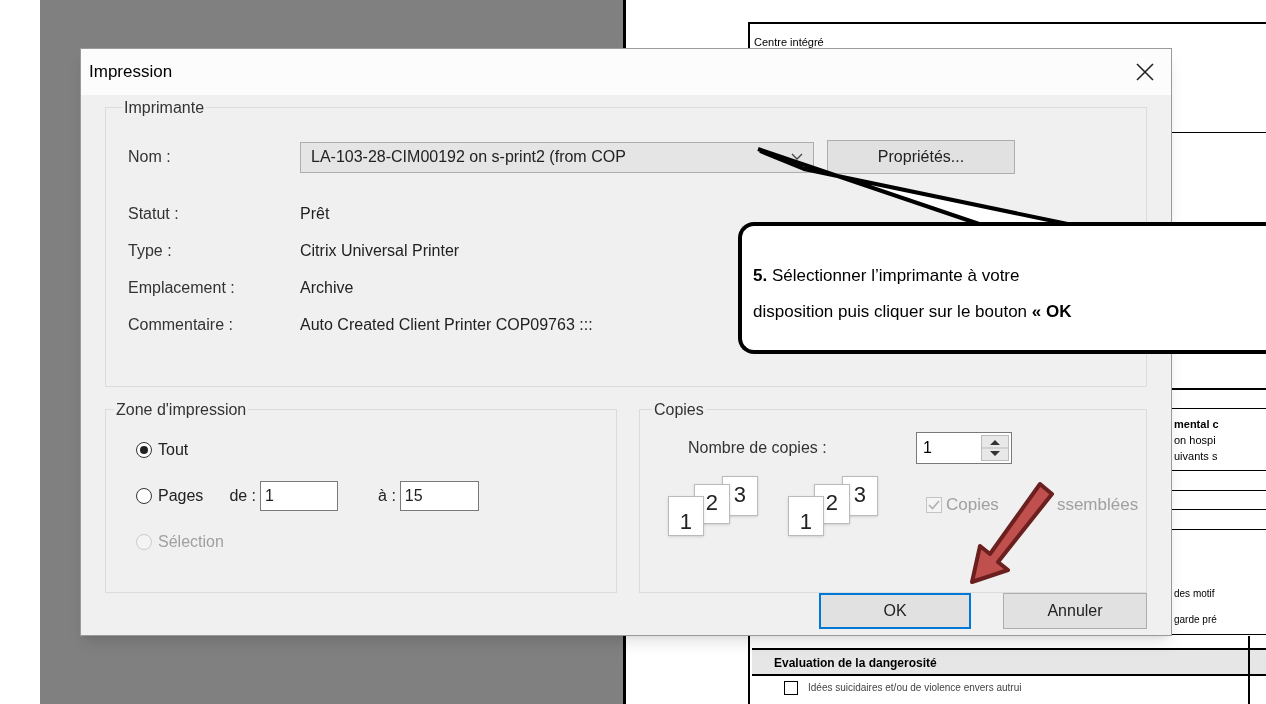  I want to click on cancel-button: Annuler, so click(1075, 611).